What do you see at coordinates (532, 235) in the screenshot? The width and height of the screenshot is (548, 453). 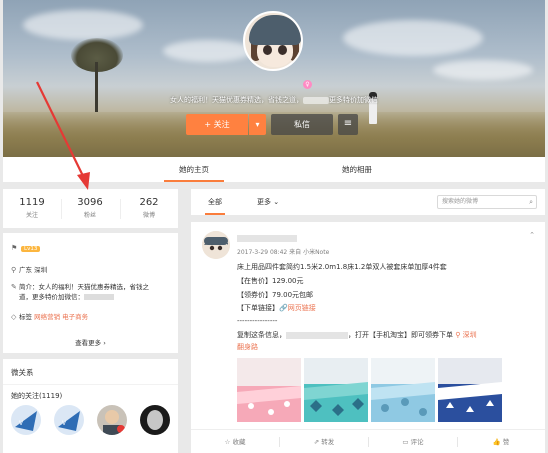 I see `collapse-icon: ⌃` at bounding box center [532, 235].